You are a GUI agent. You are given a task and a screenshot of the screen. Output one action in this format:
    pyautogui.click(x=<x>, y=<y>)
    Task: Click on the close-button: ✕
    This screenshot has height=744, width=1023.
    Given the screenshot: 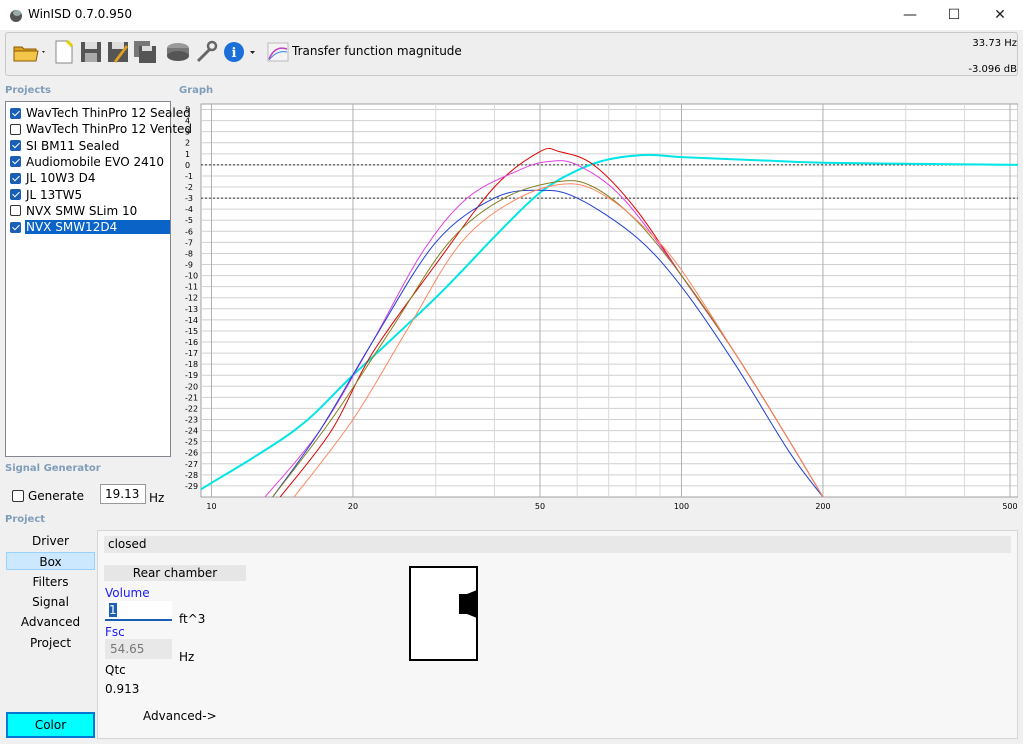 What is the action you would take?
    pyautogui.click(x=1000, y=15)
    